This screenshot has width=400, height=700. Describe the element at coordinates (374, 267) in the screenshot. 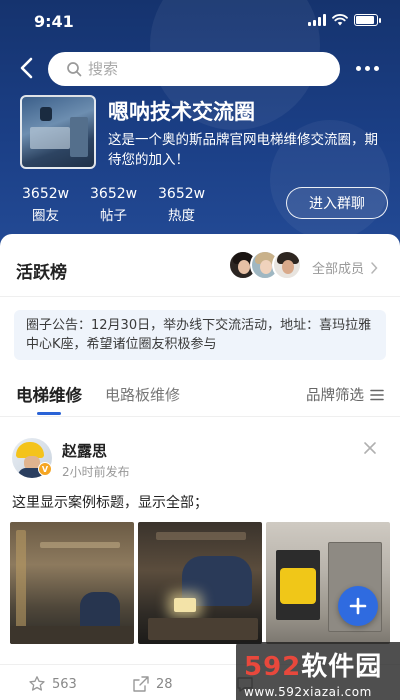

I see `chevron-right-icon` at that location.